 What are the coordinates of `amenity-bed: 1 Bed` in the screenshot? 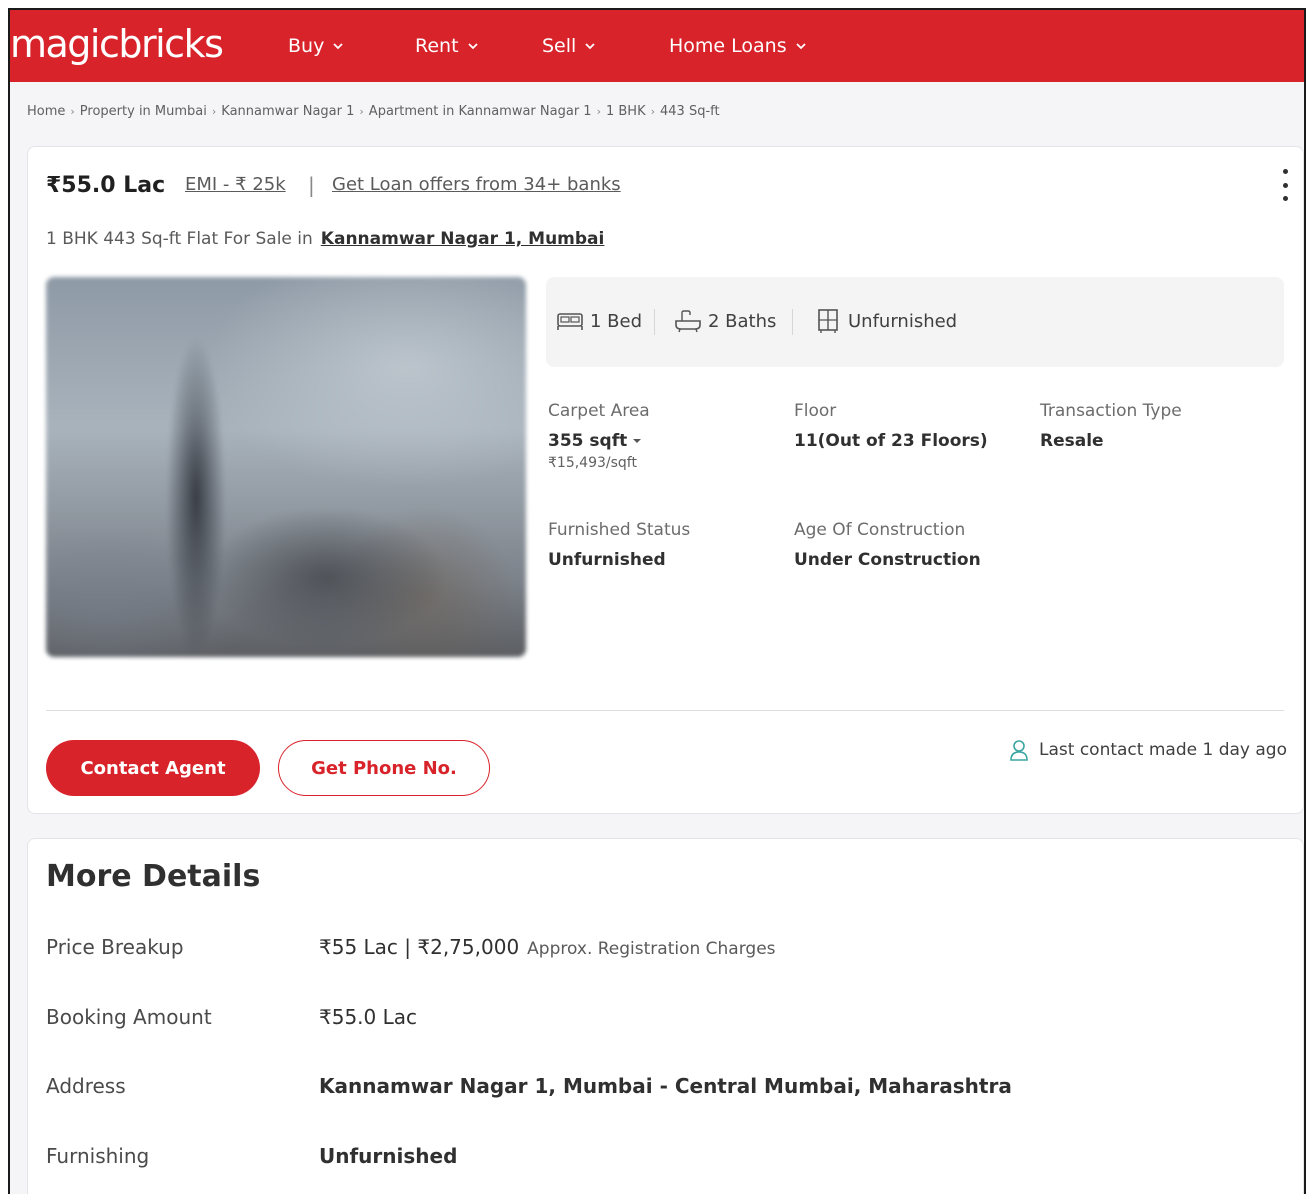 It's located at (599, 321).